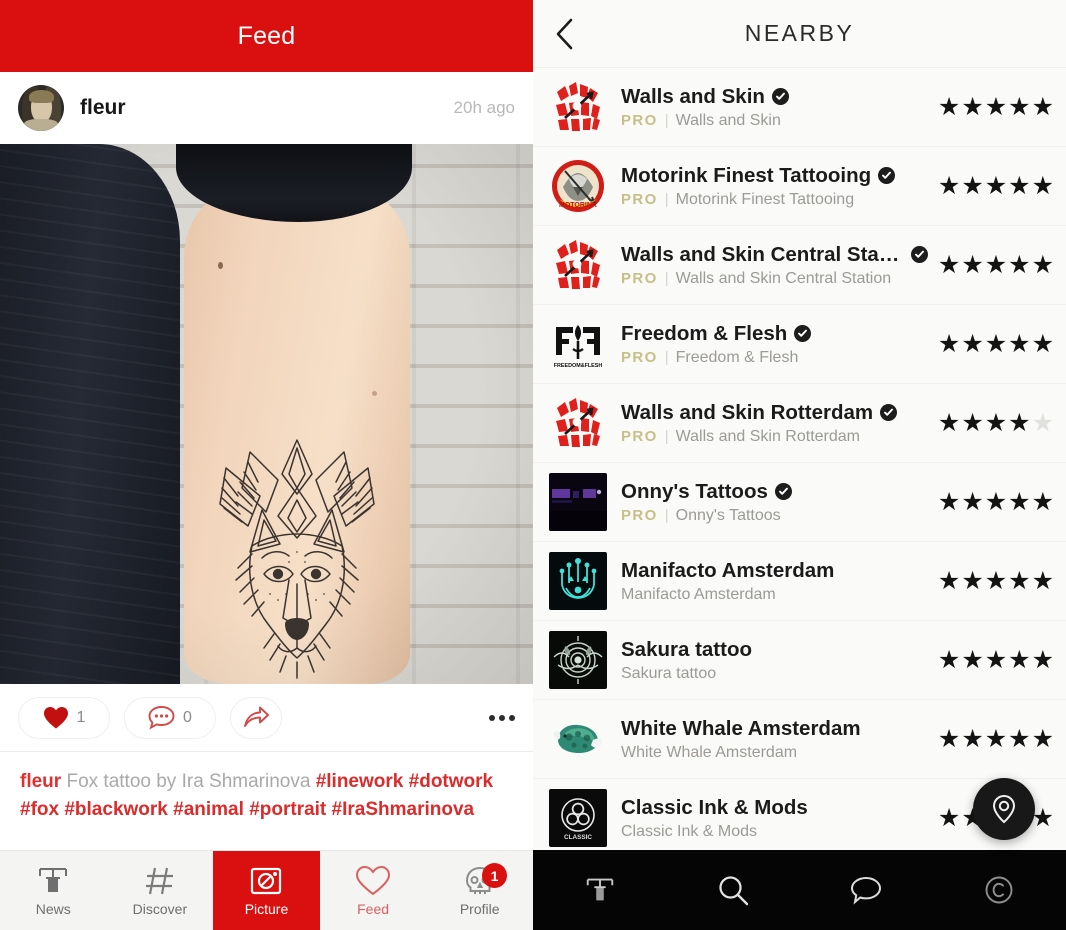 Image resolution: width=1066 pixels, height=930 pixels. I want to click on svg-text: MOTORINK, so click(578, 205).